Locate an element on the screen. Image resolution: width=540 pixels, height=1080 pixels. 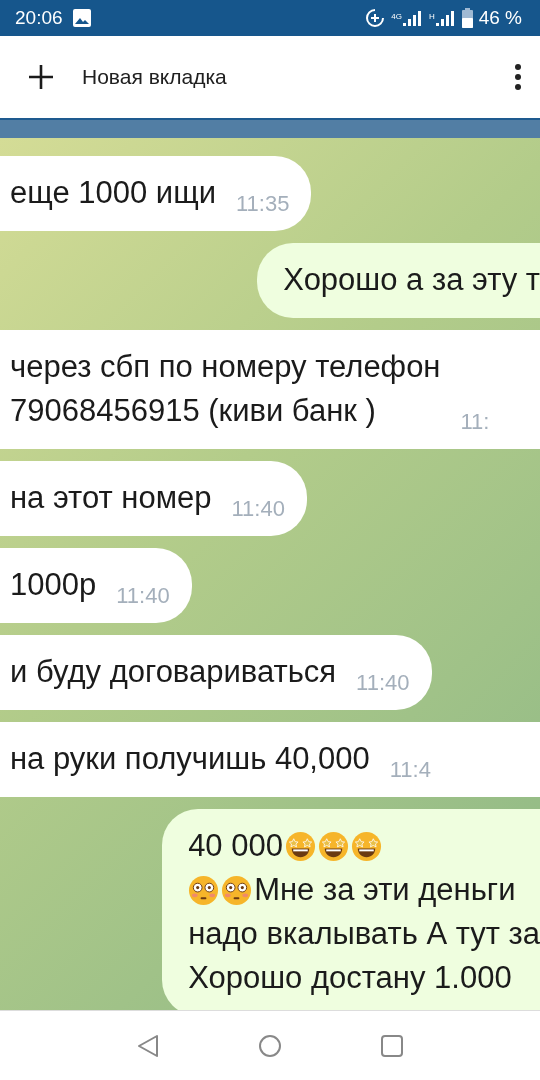
data-saver-icon is located at coordinates (375, 18).